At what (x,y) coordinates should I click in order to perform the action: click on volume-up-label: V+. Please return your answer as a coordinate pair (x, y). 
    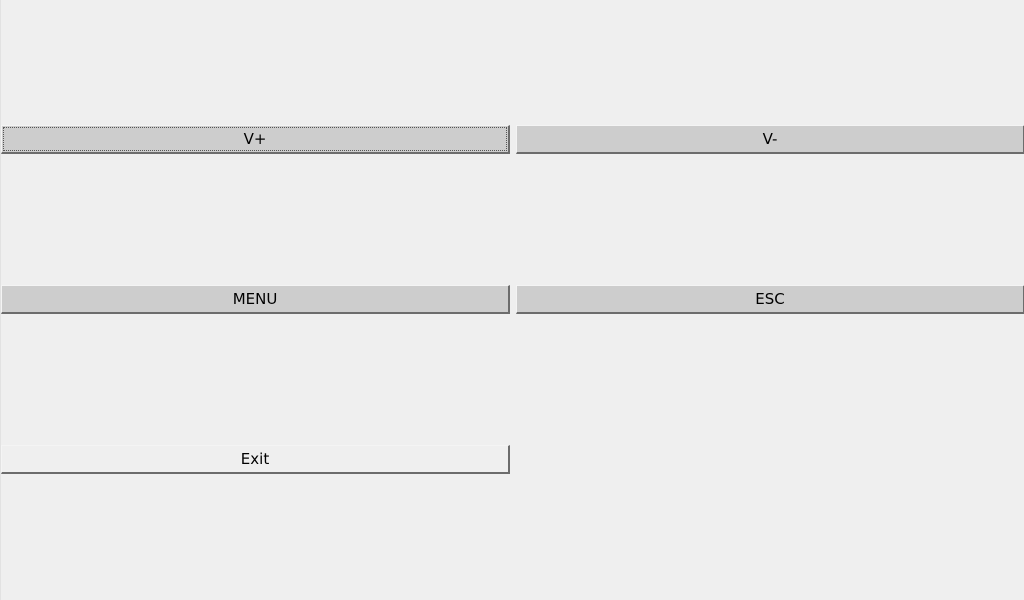
    Looking at the image, I should click on (255, 139).